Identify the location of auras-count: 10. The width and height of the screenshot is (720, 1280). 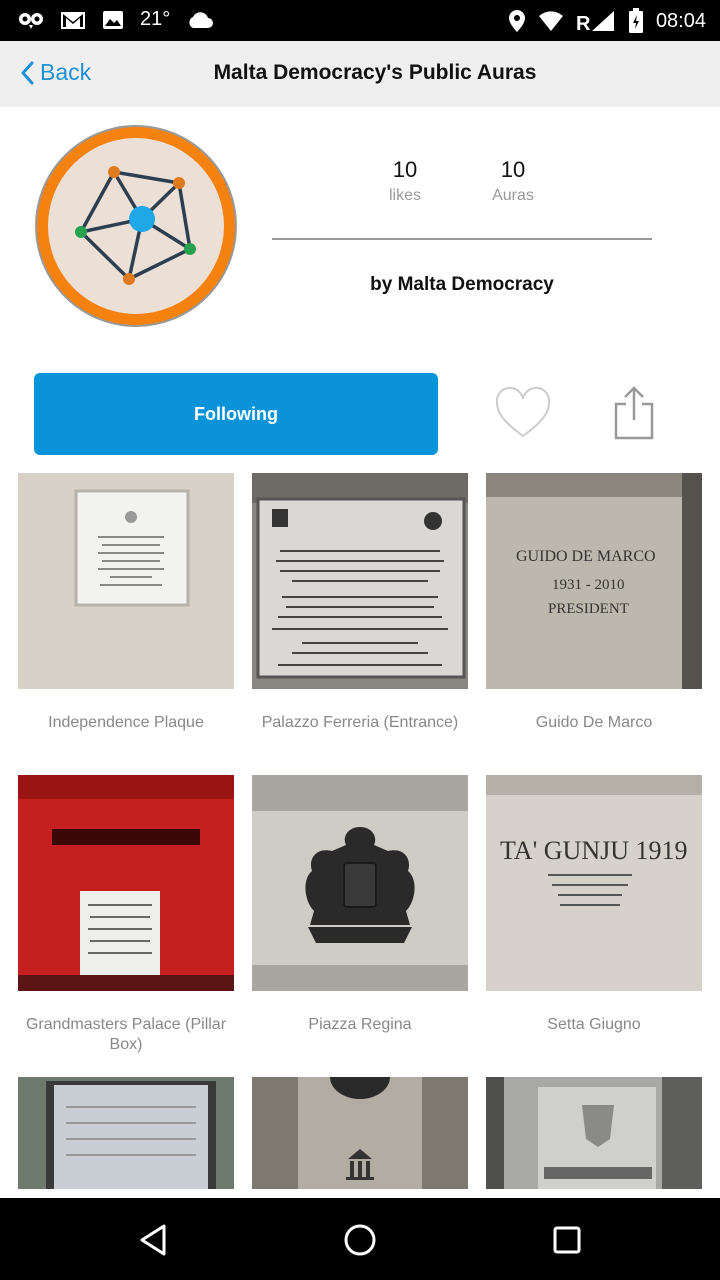
(513, 169).